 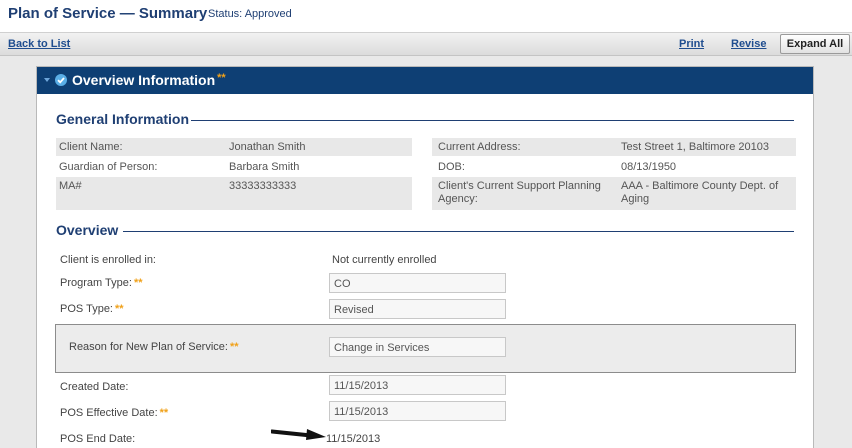 I want to click on reason-label-text: Reason for New Plan of Service:, so click(x=148, y=347).